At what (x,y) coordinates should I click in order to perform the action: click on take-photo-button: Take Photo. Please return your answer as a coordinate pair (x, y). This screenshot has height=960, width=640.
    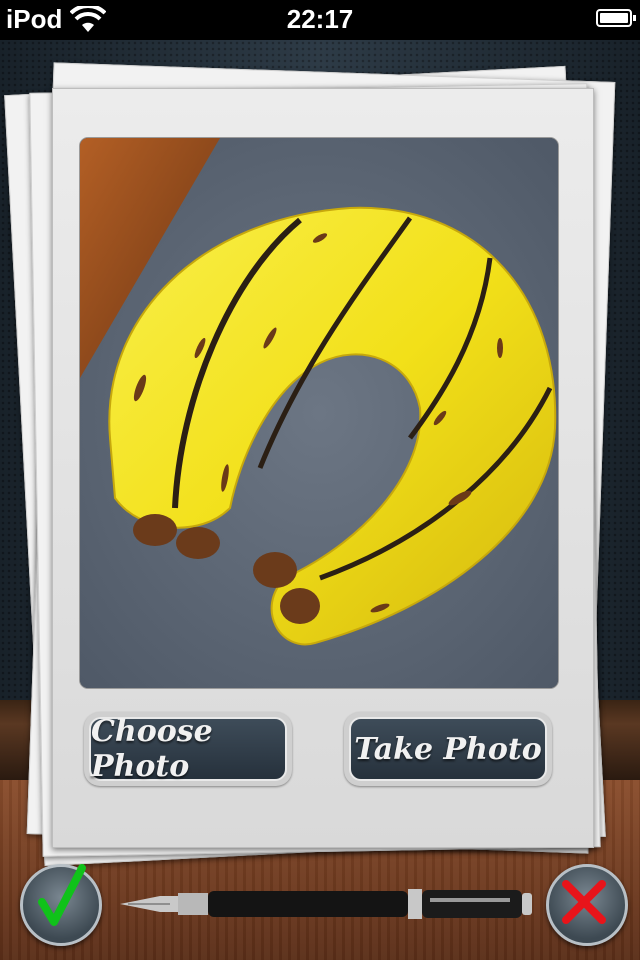
    Looking at the image, I should click on (448, 749).